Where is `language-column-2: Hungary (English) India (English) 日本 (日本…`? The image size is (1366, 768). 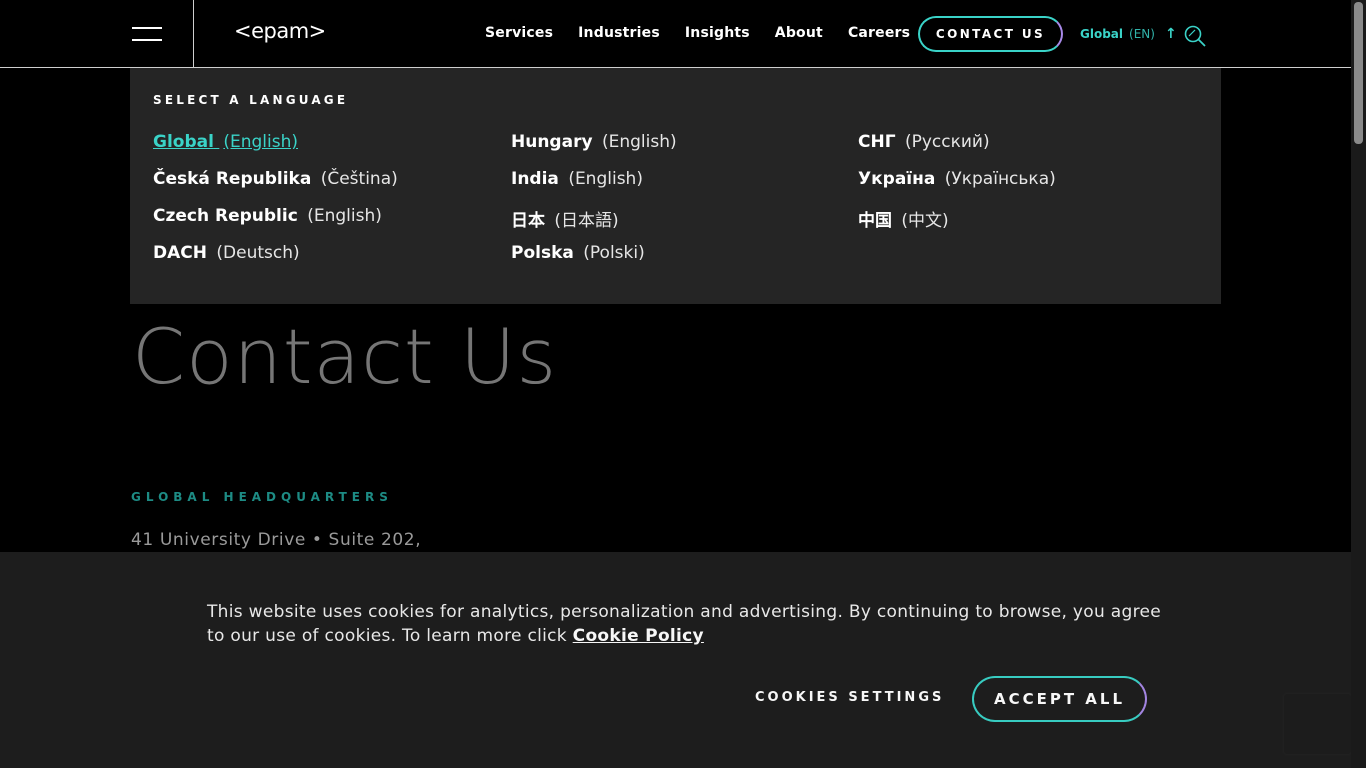
language-column-2: Hungary (English) India (English) 日本 (日本… is located at coordinates (594, 206).